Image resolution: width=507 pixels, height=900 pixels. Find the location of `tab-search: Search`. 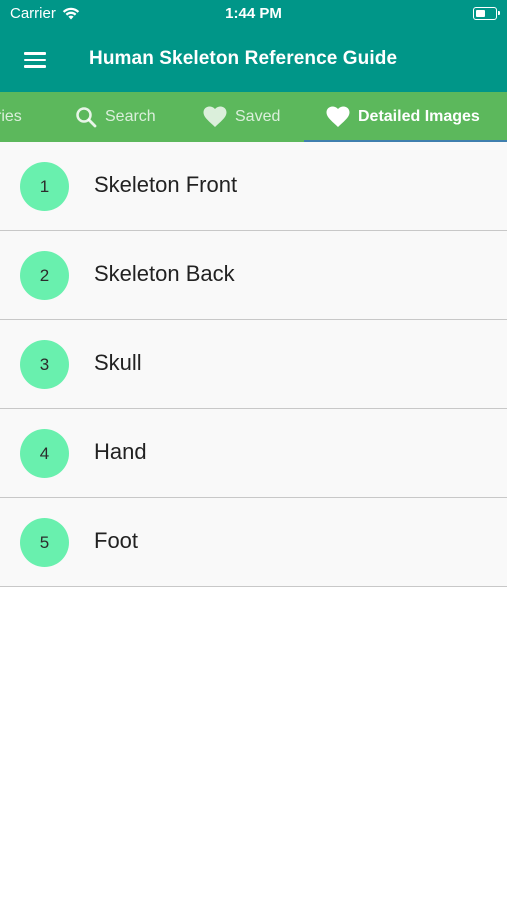

tab-search: Search is located at coordinates (115, 117).